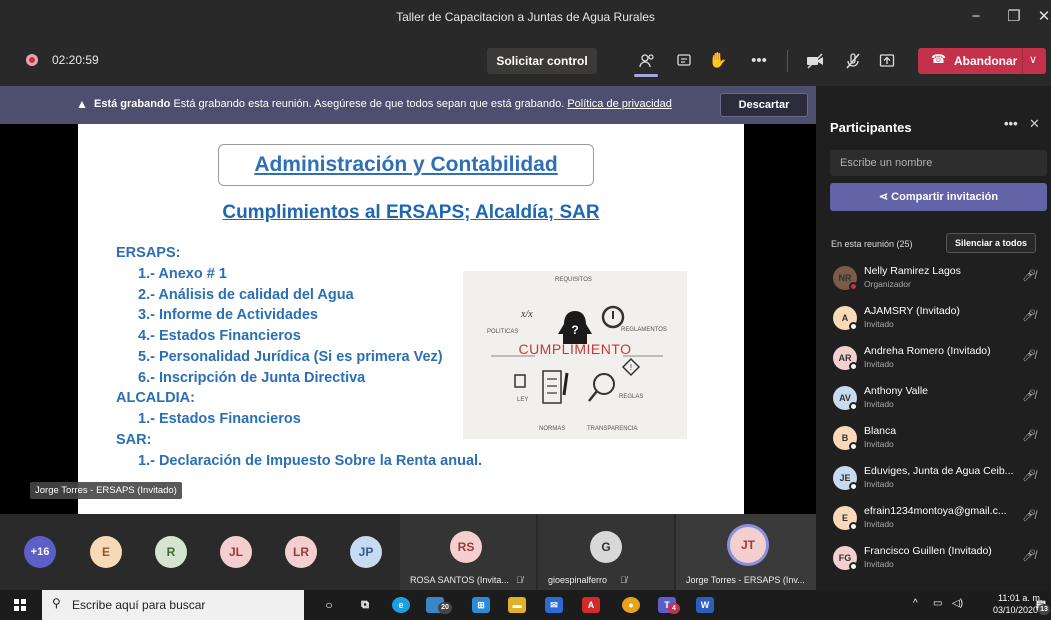 Image resolution: width=1051 pixels, height=620 pixels. Describe the element at coordinates (554, 605) in the screenshot. I see `mail-icon: ✉` at that location.